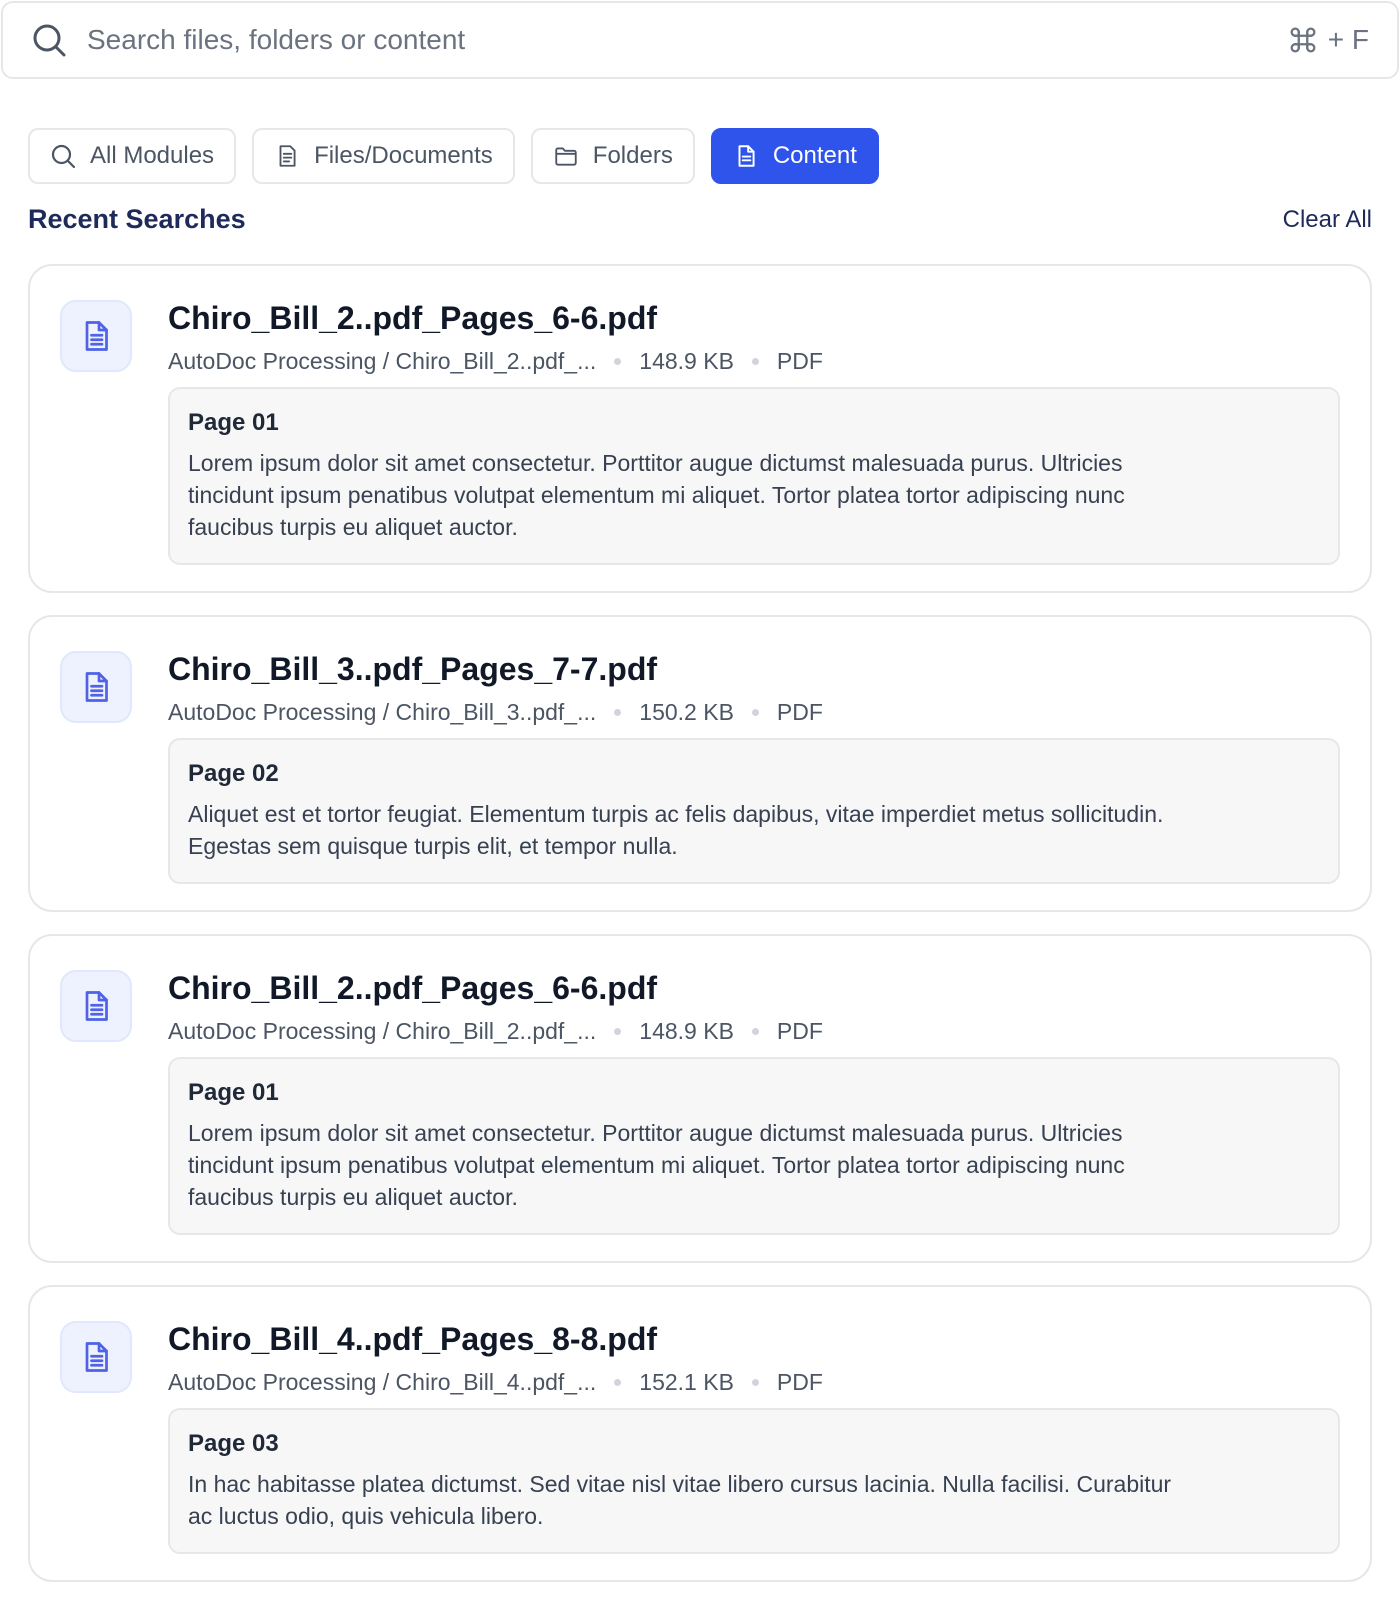 The image size is (1400, 1600). What do you see at coordinates (686, 40) in the screenshot?
I see `search-input` at bounding box center [686, 40].